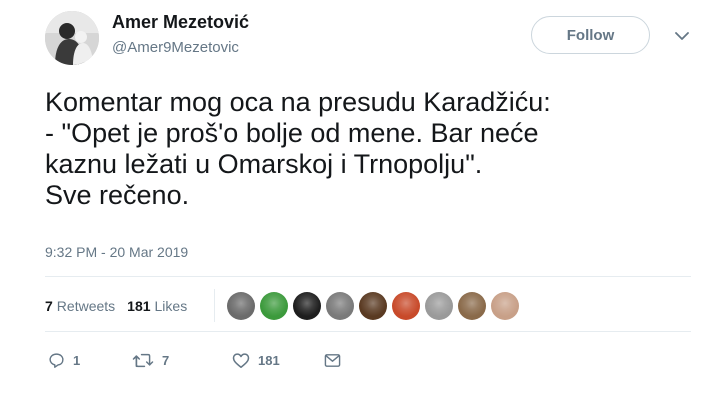 The width and height of the screenshot is (713, 405). Describe the element at coordinates (77, 360) in the screenshot. I see `reply-count: 1` at that location.